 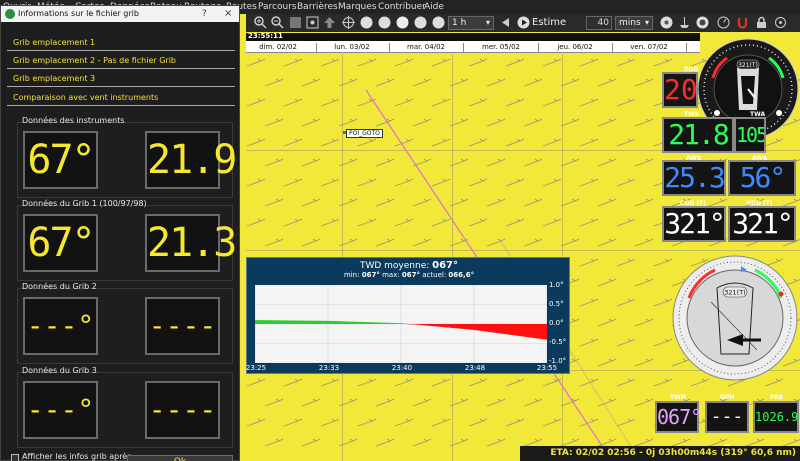 I want to click on x-tick-label: 23:40, so click(x=402, y=368).